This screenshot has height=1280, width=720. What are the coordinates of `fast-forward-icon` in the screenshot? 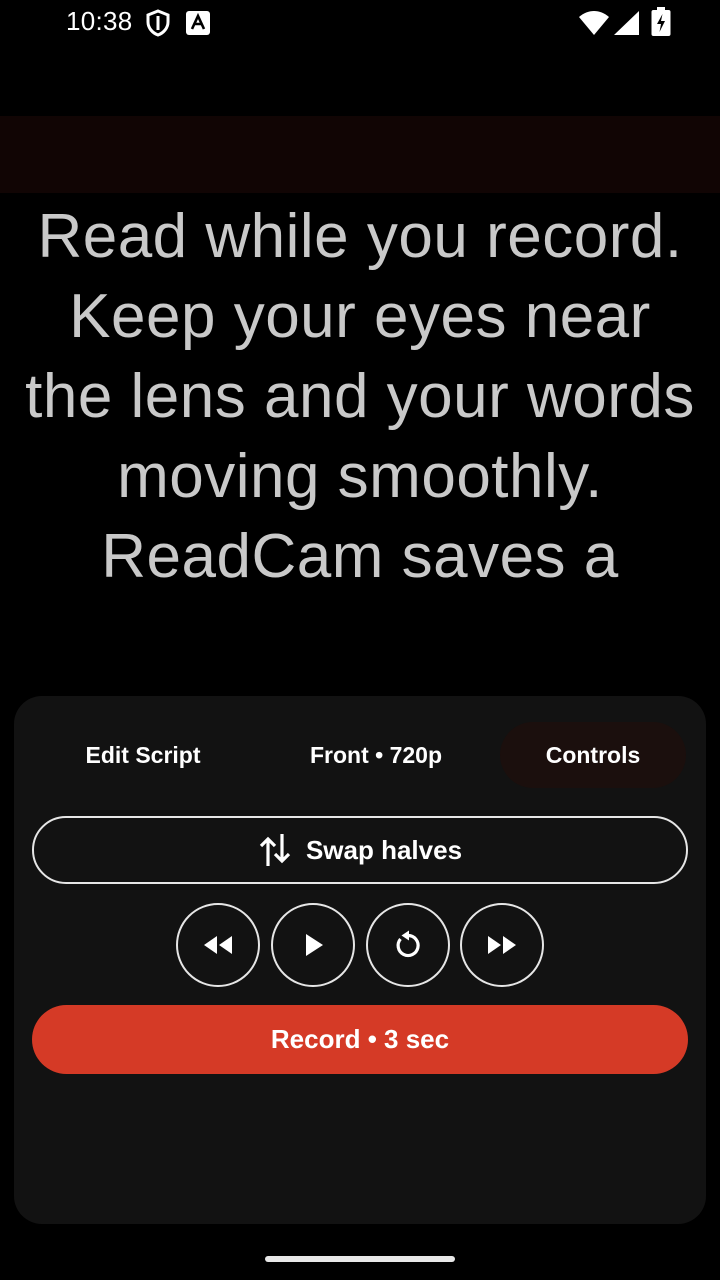 It's located at (502, 945).